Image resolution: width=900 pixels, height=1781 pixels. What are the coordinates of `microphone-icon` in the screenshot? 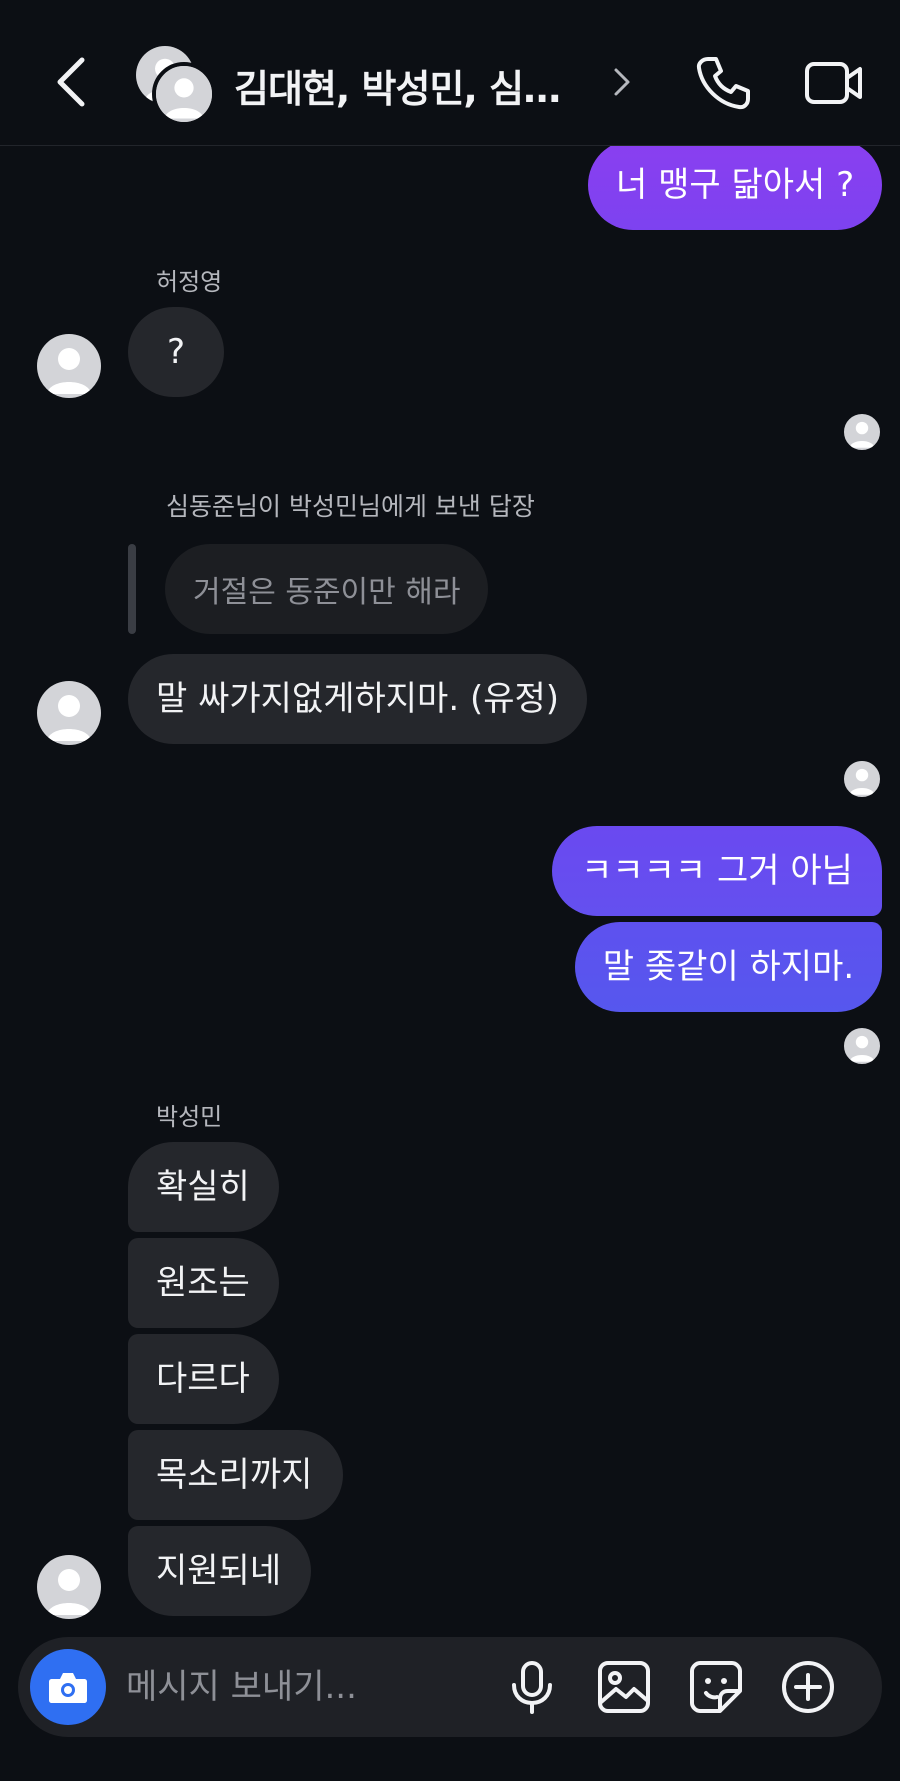 It's located at (532, 1687).